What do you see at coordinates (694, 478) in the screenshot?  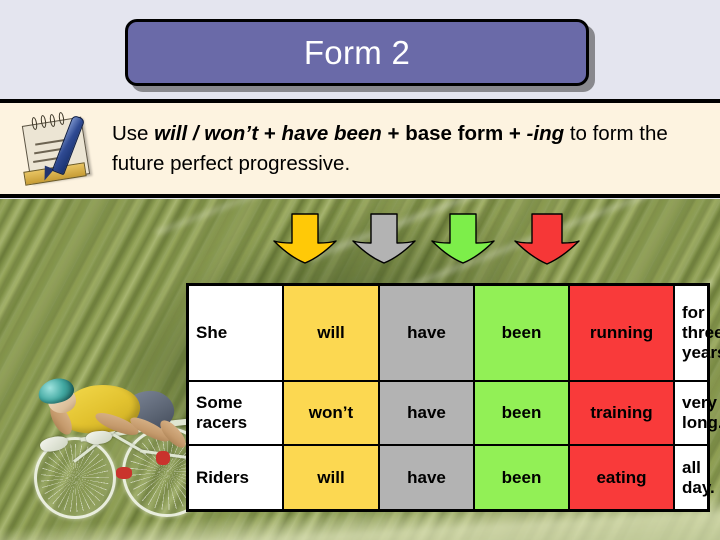 I see `cell-rest: all day.` at bounding box center [694, 478].